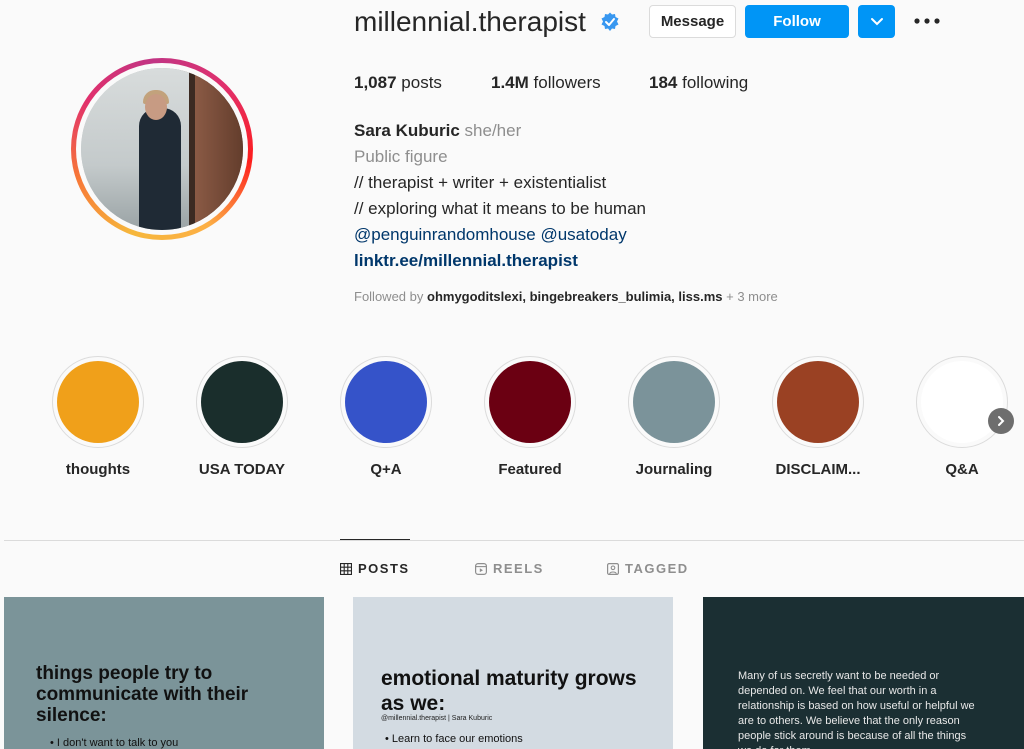 This screenshot has height=749, width=1024. I want to click on avatar-head, so click(156, 107).